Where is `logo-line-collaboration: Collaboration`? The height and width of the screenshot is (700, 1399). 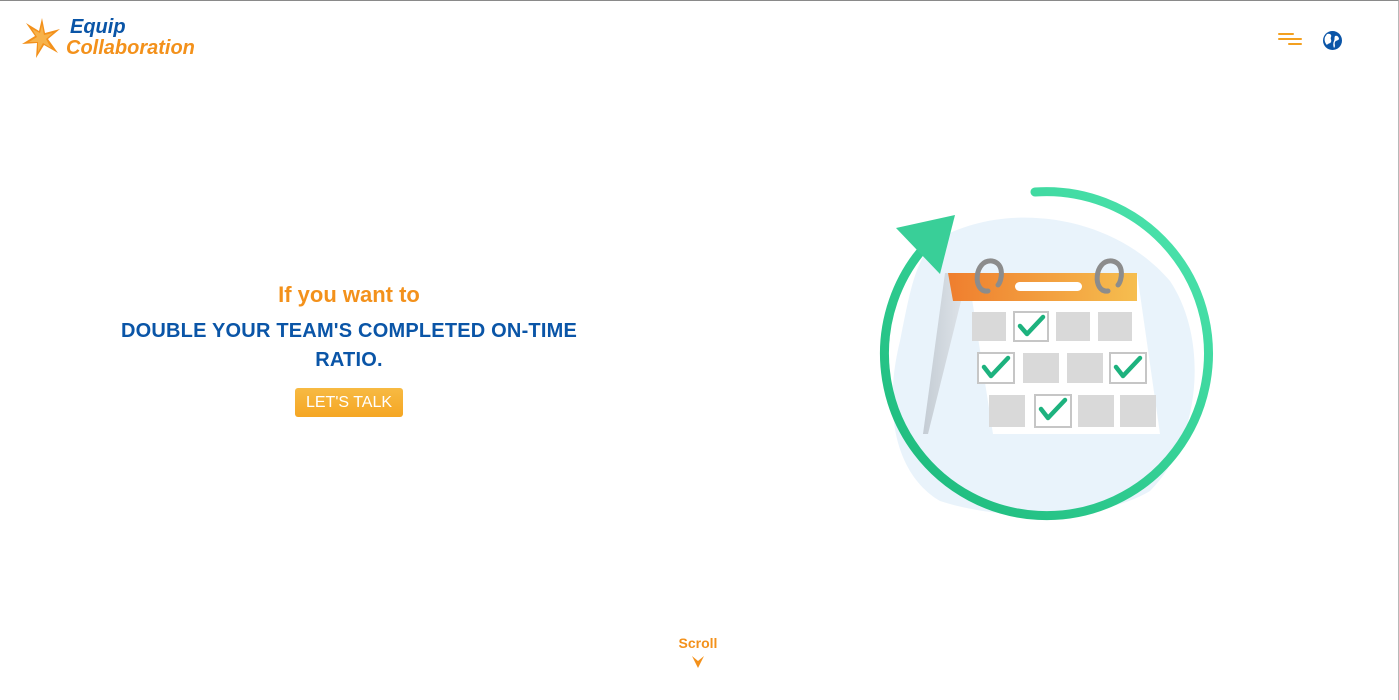
logo-line-collaboration: Collaboration is located at coordinates (130, 48).